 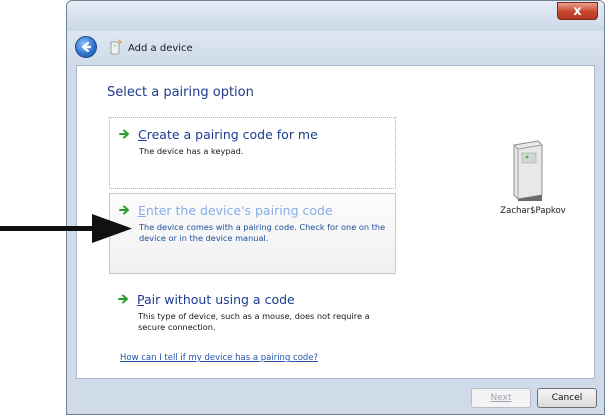 What do you see at coordinates (66, 228) in the screenshot?
I see `pointer-arrow-icon` at bounding box center [66, 228].